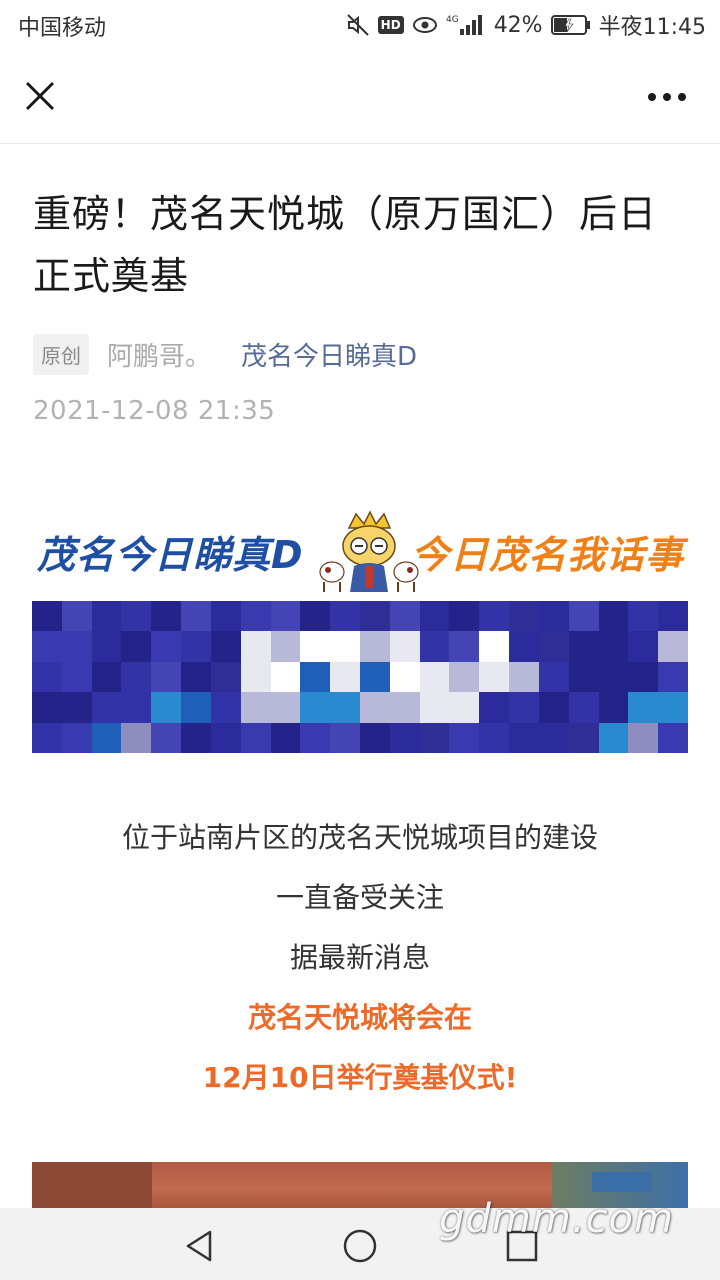  What do you see at coordinates (390, 25) in the screenshot?
I see `hd-badge: HD` at bounding box center [390, 25].